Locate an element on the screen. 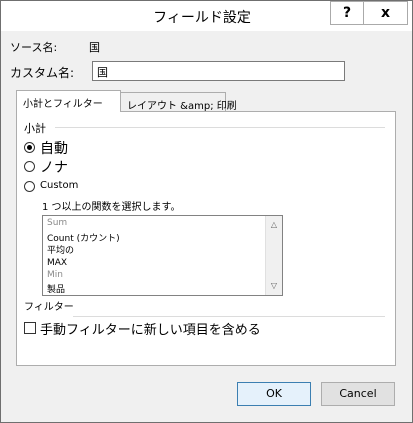  subtotals-heading: 小計 is located at coordinates (35, 128).